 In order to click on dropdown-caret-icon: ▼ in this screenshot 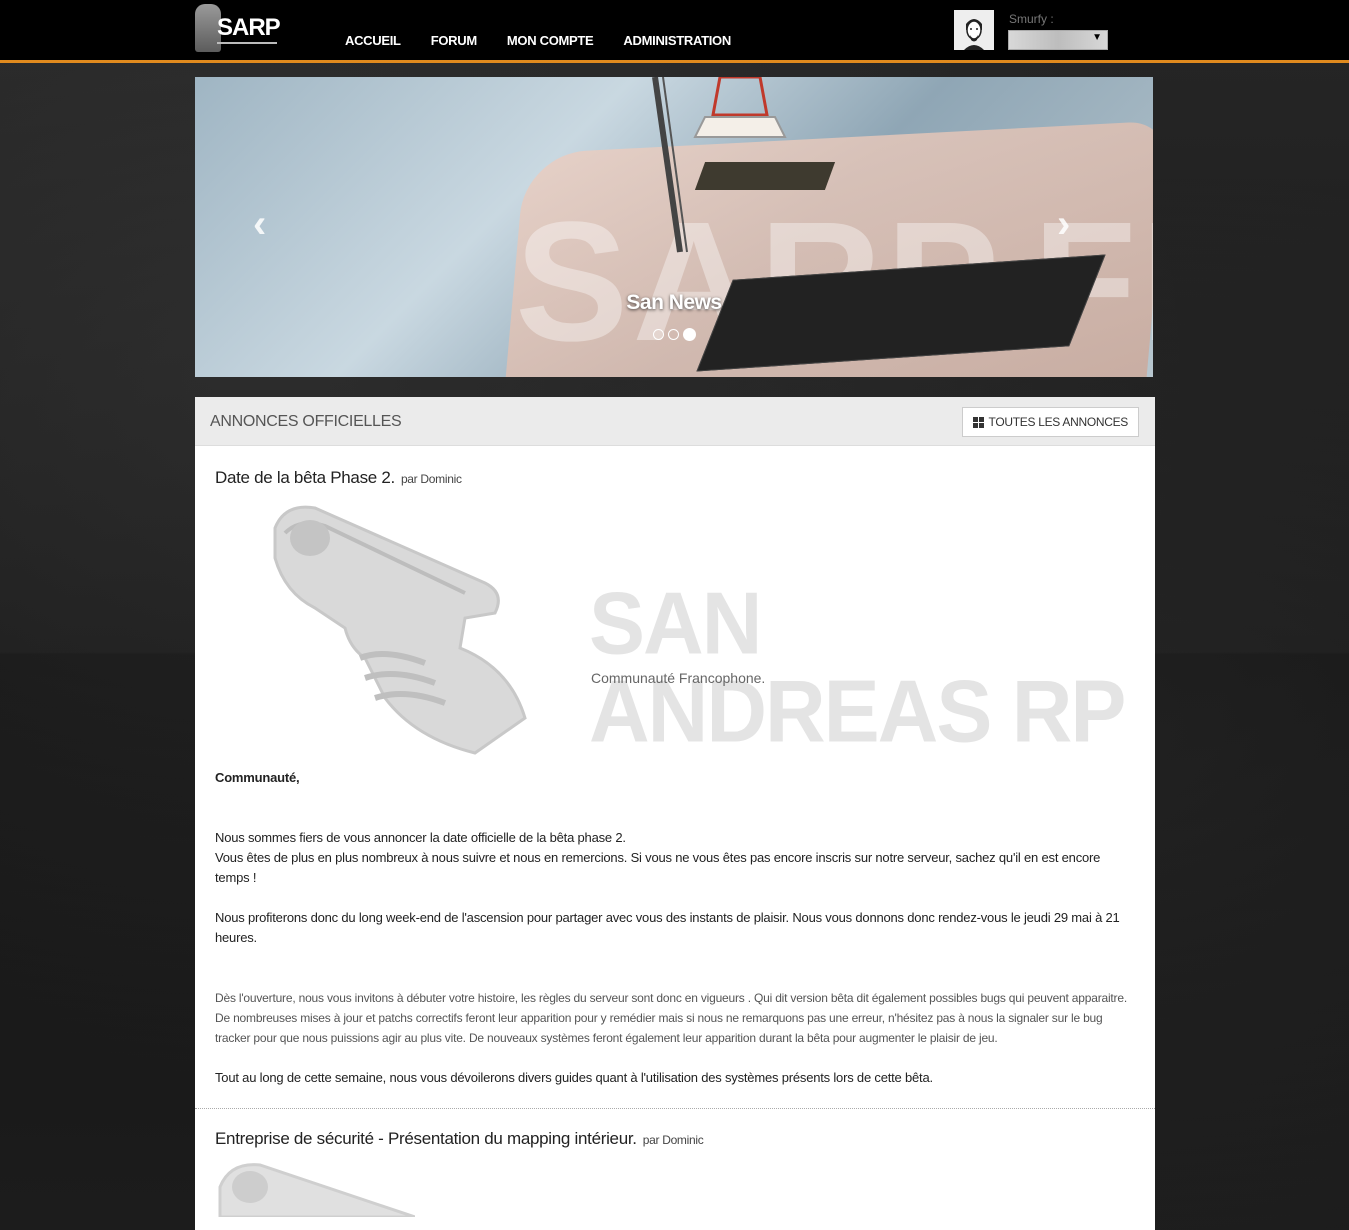, I will do `click(1097, 37)`.